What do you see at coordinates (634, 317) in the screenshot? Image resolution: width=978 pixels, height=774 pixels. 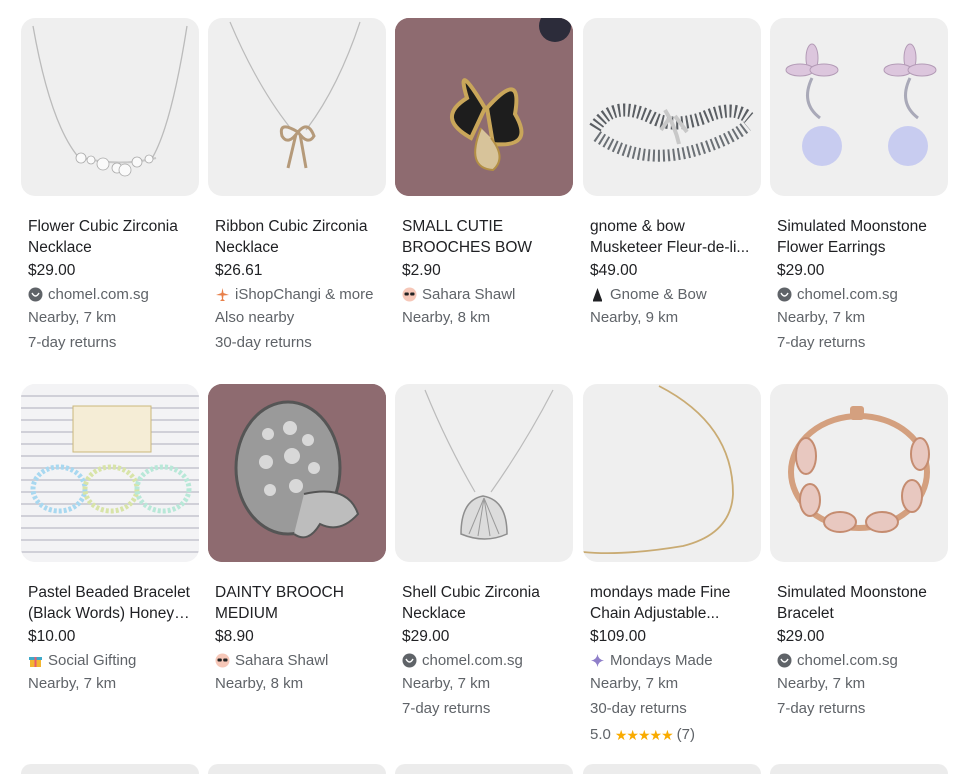 I see `product-distance: Nearby, 9 km` at bounding box center [634, 317].